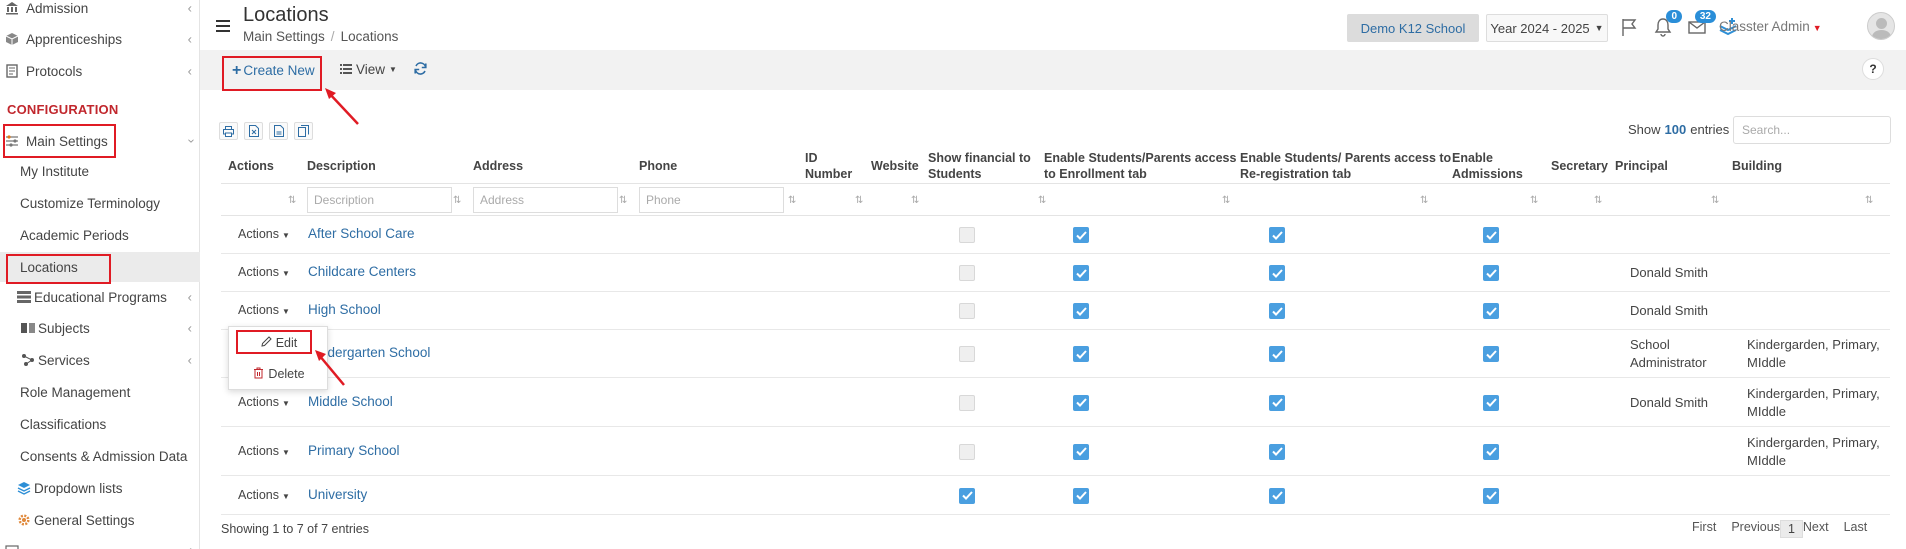  Describe the element at coordinates (100, 488) in the screenshot. I see `sidebar-item-dropdown-lists: Dropdown lists` at that location.